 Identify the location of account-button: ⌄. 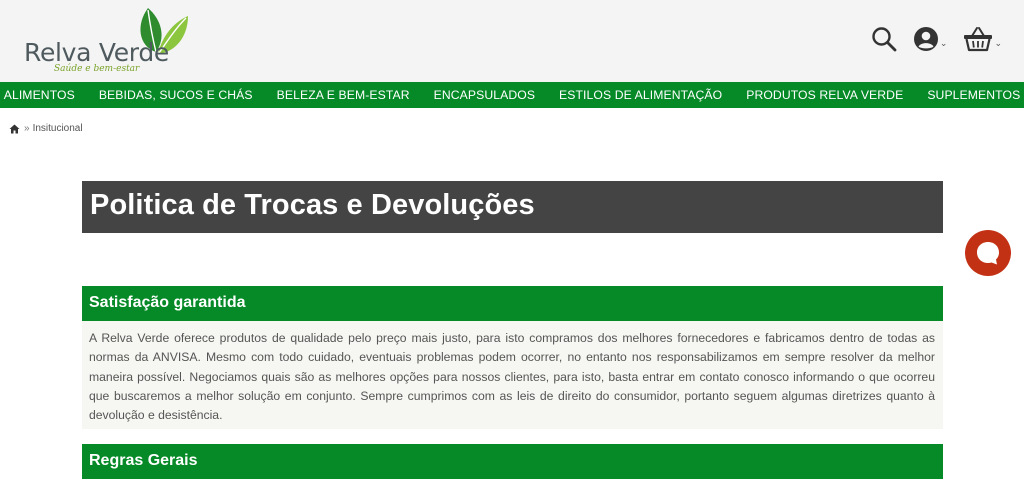
(930, 39).